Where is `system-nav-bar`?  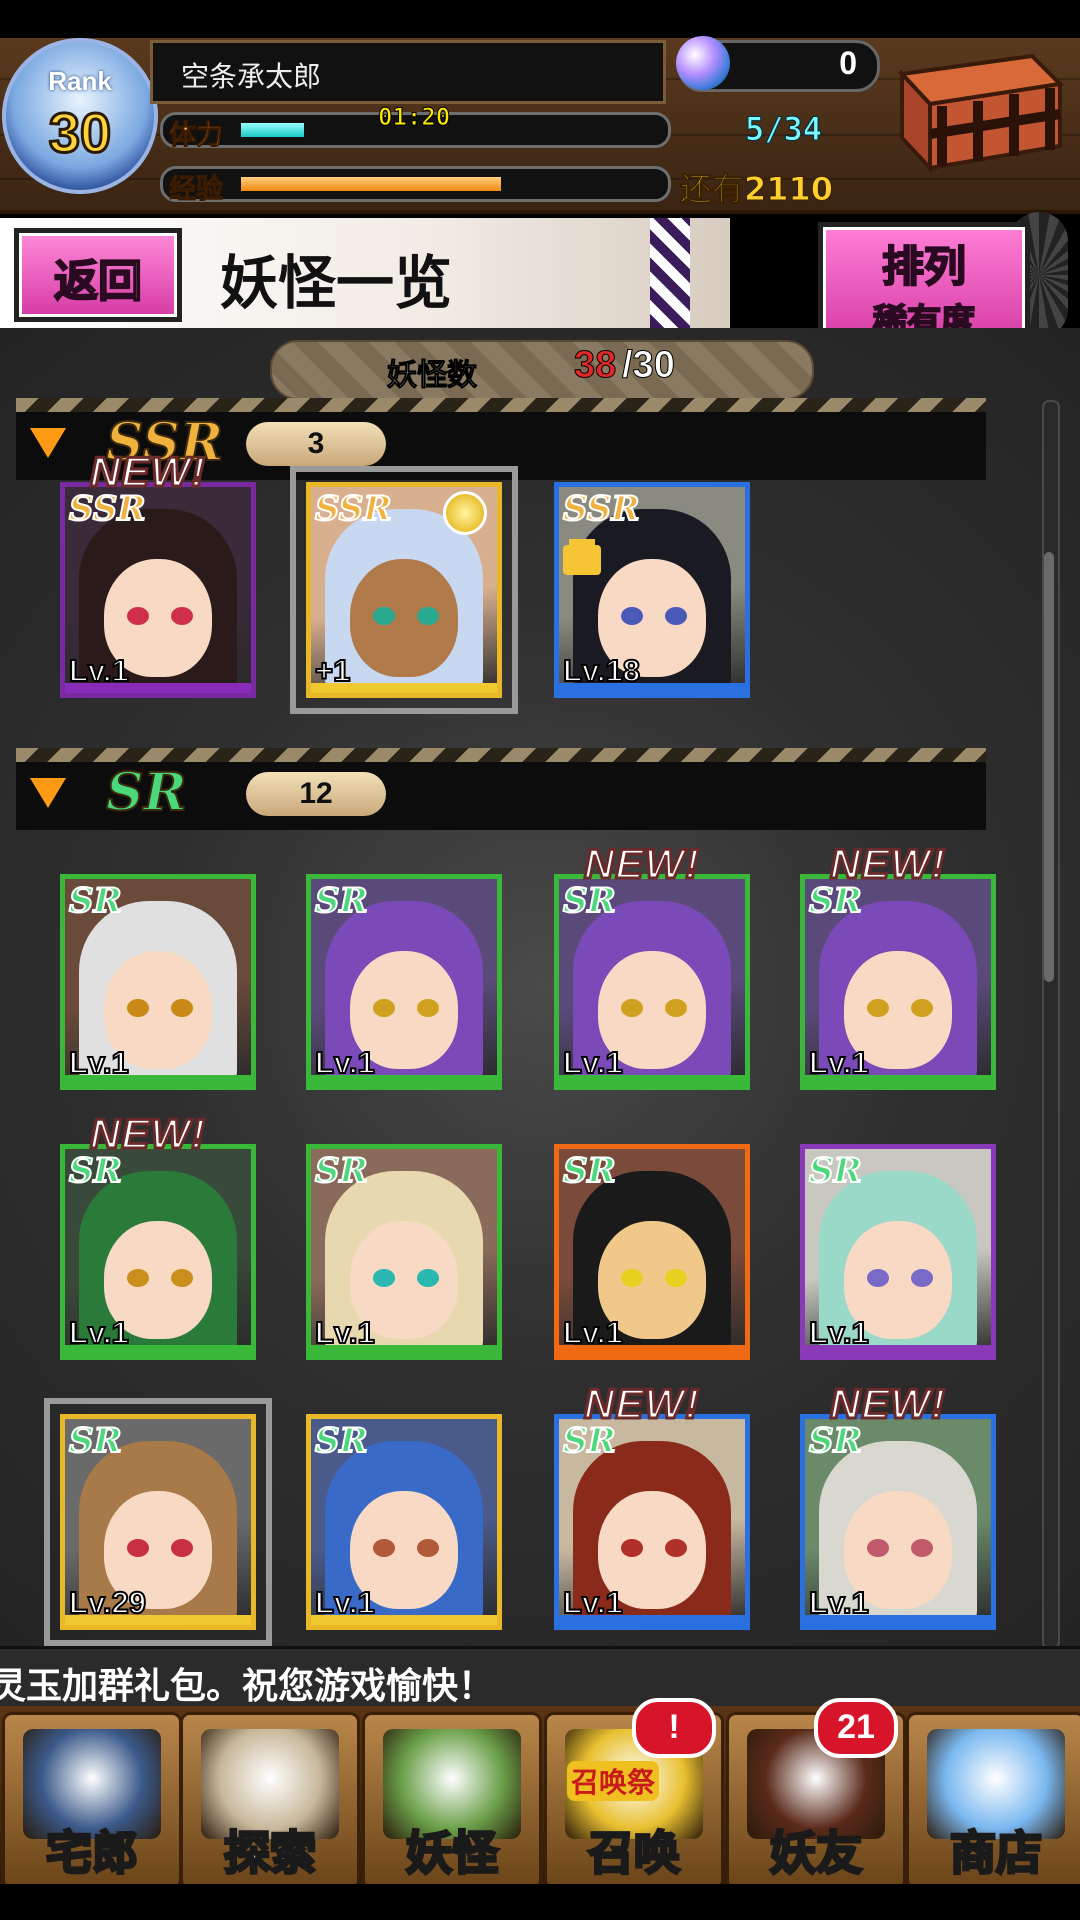 system-nav-bar is located at coordinates (540, 1902).